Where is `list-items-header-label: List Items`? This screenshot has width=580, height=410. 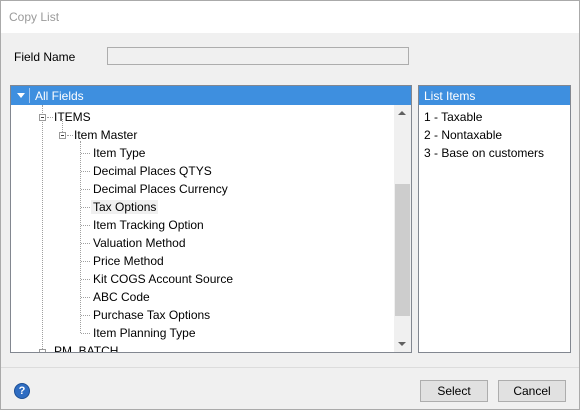 list-items-header-label: List Items is located at coordinates (450, 96).